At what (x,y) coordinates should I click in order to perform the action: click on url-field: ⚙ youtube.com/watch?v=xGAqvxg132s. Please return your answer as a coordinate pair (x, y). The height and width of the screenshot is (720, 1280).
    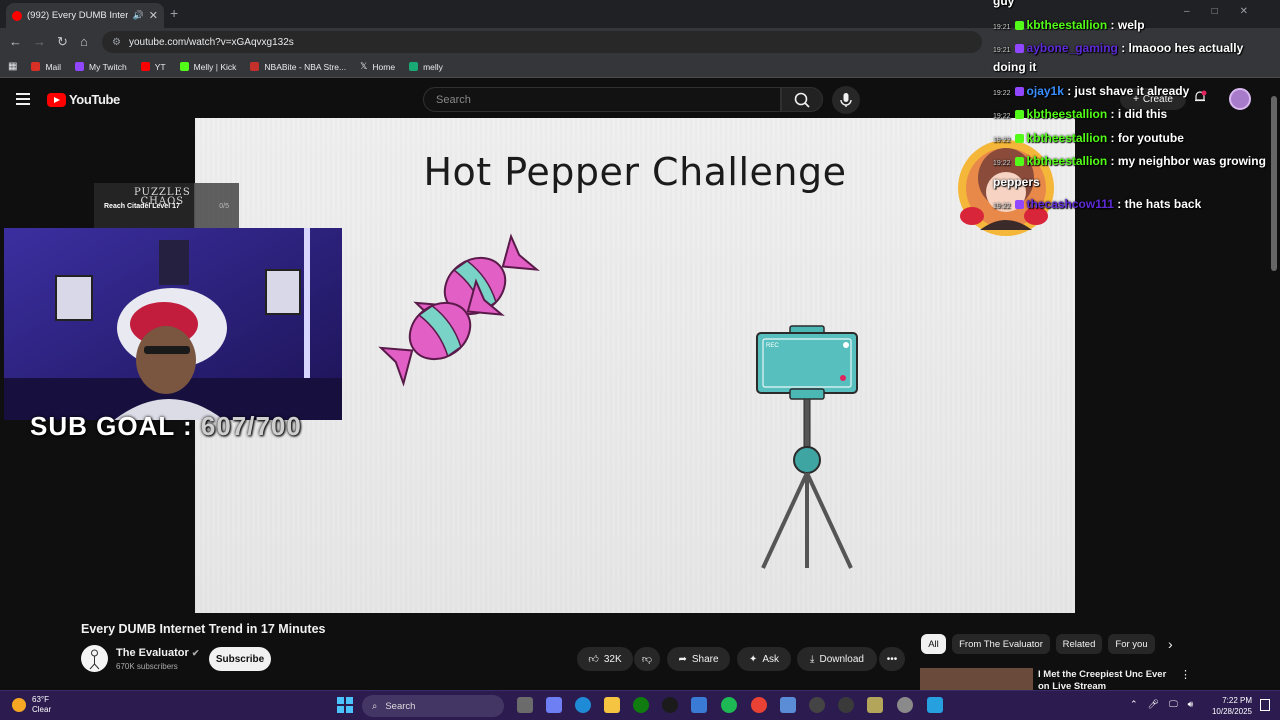
    Looking at the image, I should click on (542, 42).